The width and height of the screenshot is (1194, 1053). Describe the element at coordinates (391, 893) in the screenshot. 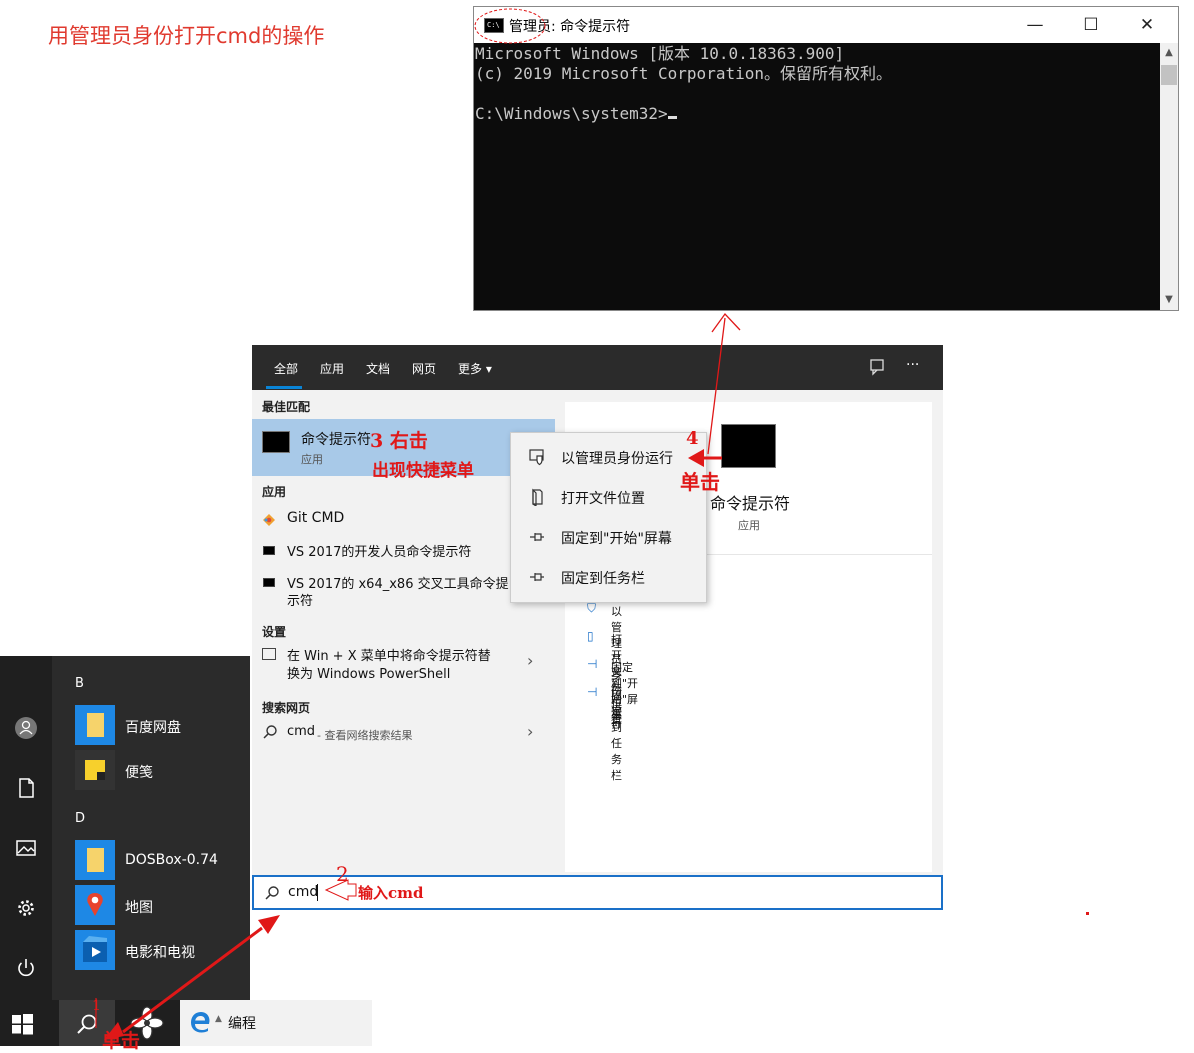

I see `annotation-step2-desc: 输入cmd` at that location.